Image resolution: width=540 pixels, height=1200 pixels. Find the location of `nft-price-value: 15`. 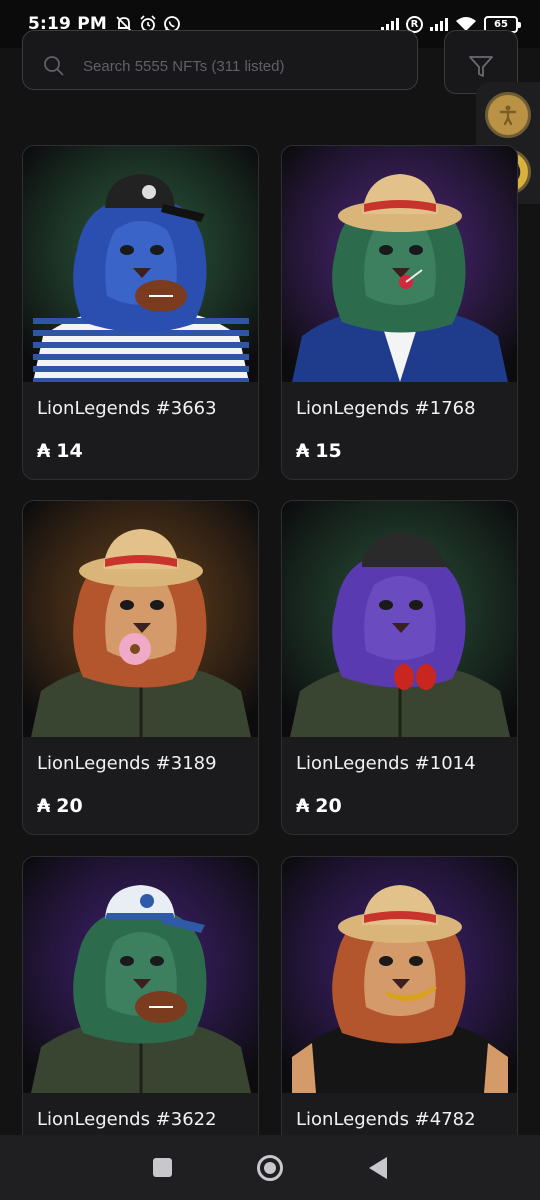

nft-price-value: 15 is located at coordinates (328, 451).